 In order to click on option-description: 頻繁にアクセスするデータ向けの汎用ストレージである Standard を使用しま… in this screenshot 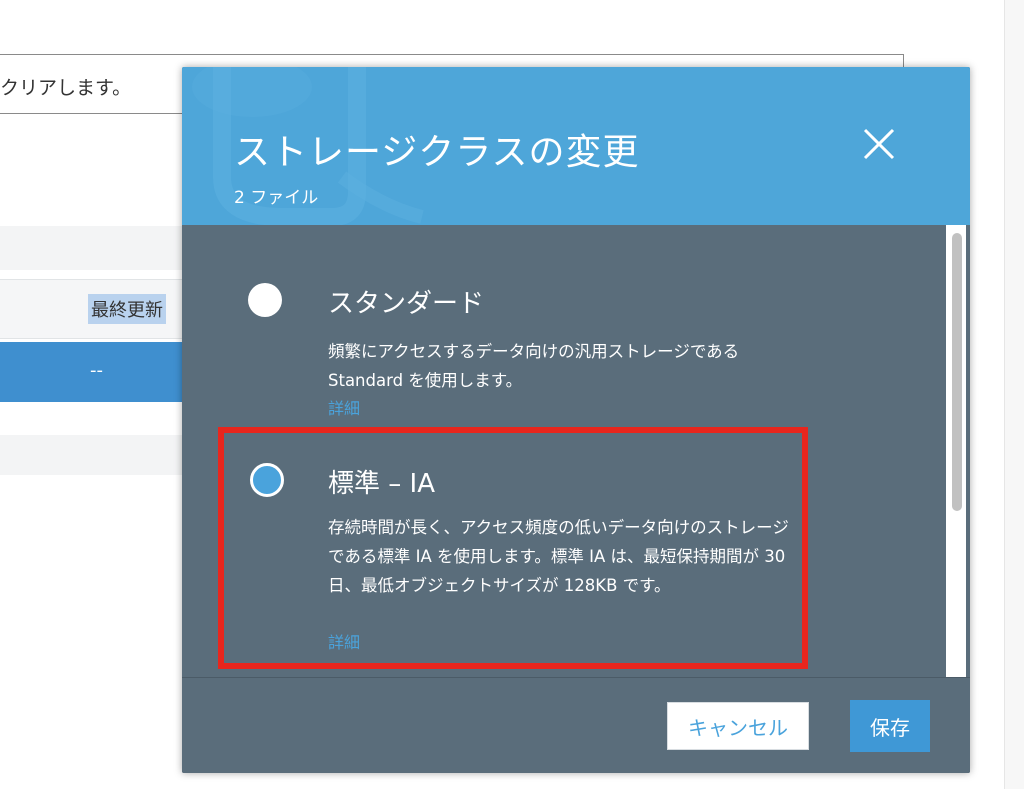, I will do `click(534, 366)`.